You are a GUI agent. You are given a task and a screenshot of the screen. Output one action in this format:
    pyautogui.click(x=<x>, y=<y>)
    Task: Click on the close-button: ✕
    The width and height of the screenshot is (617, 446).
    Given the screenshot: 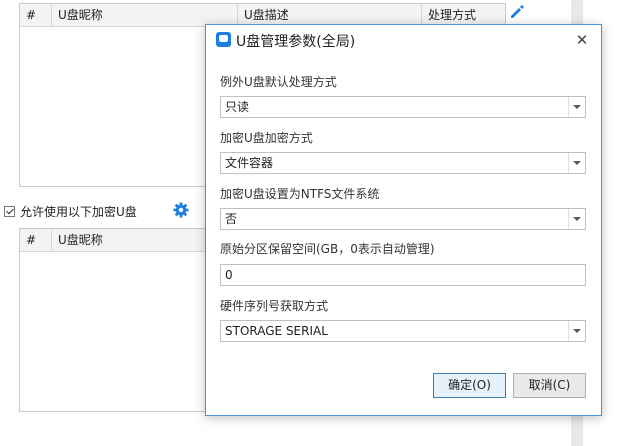 What is the action you would take?
    pyautogui.click(x=582, y=40)
    